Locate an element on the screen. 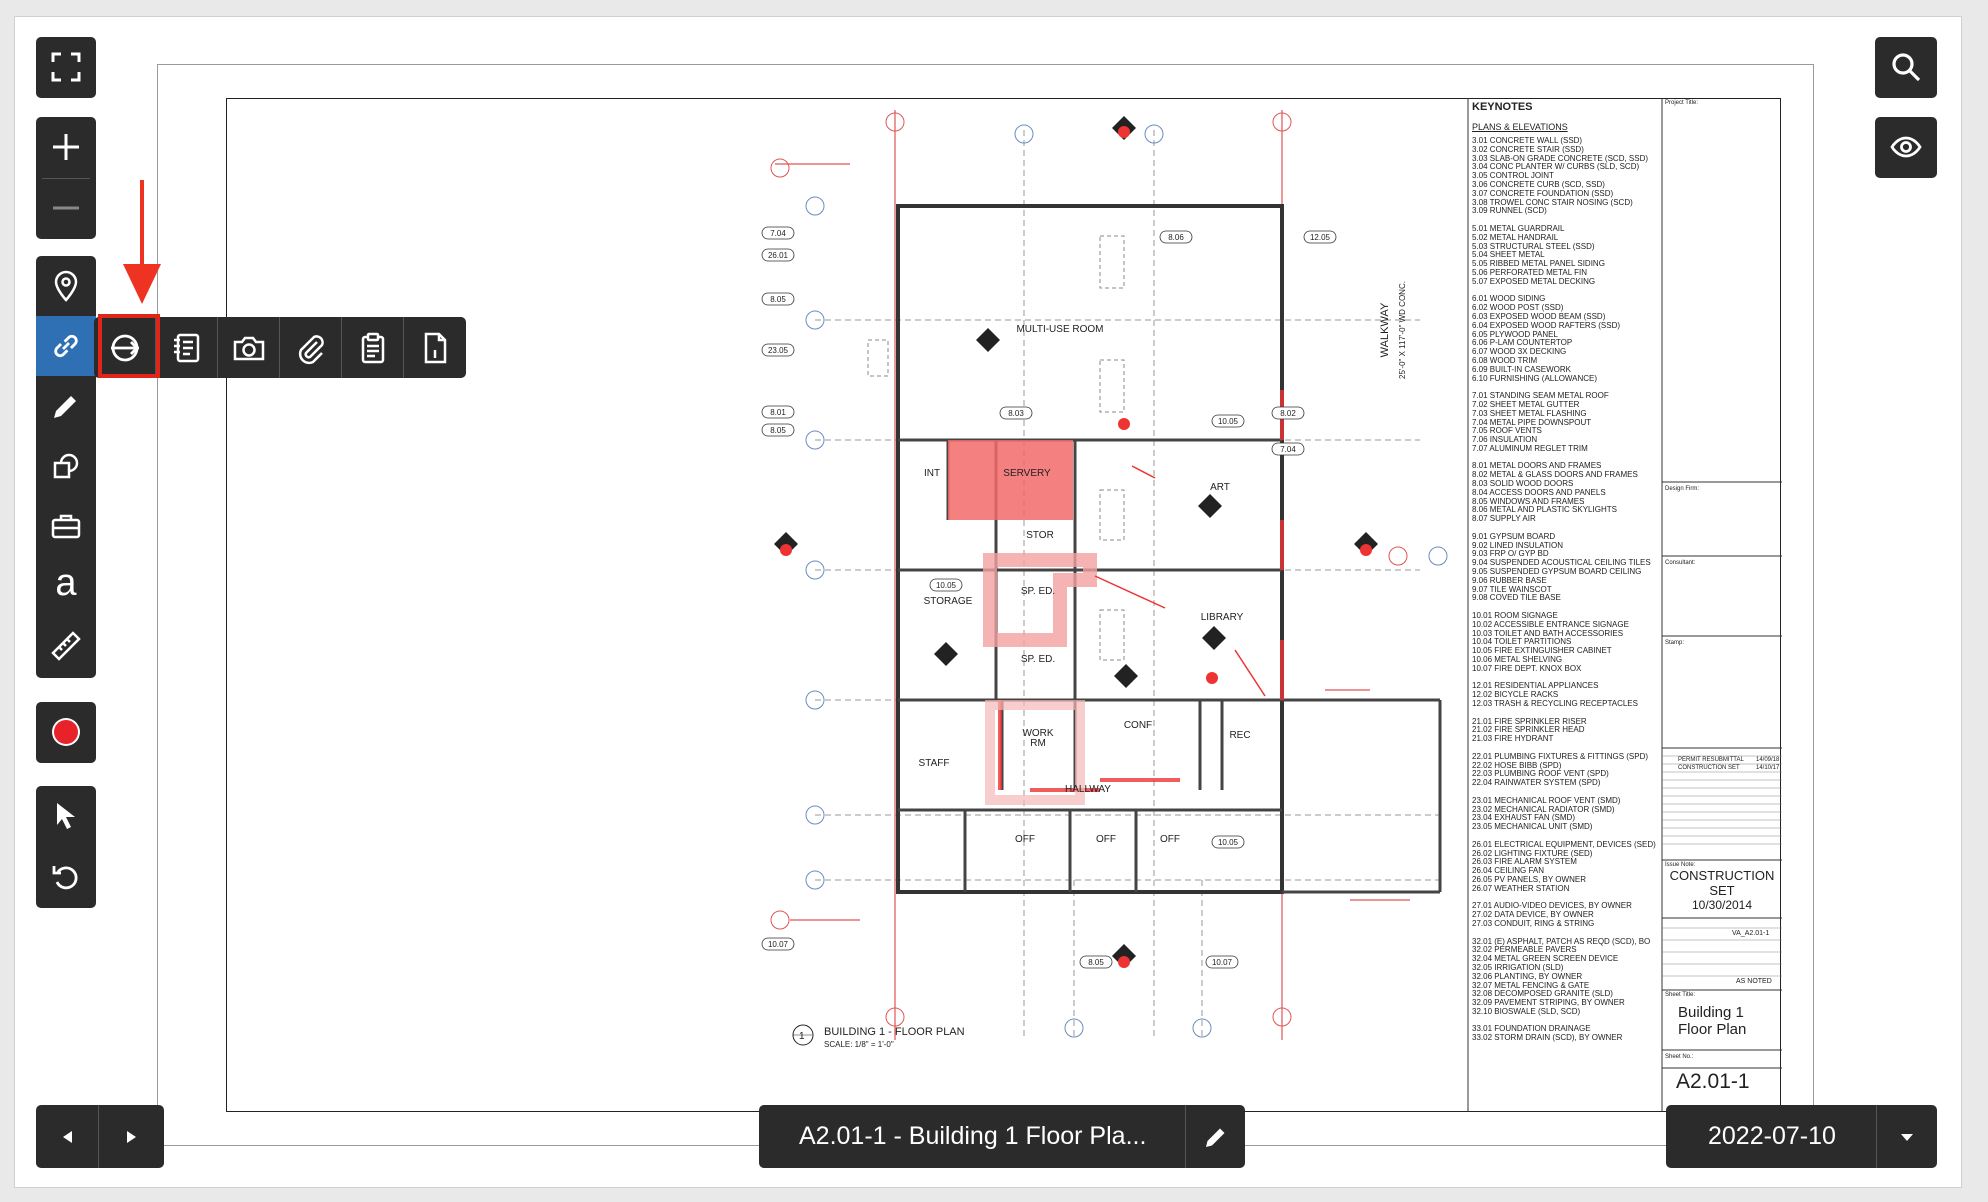 The height and width of the screenshot is (1202, 1988). issue-date: 10/30/2014 is located at coordinates (1722, 905).